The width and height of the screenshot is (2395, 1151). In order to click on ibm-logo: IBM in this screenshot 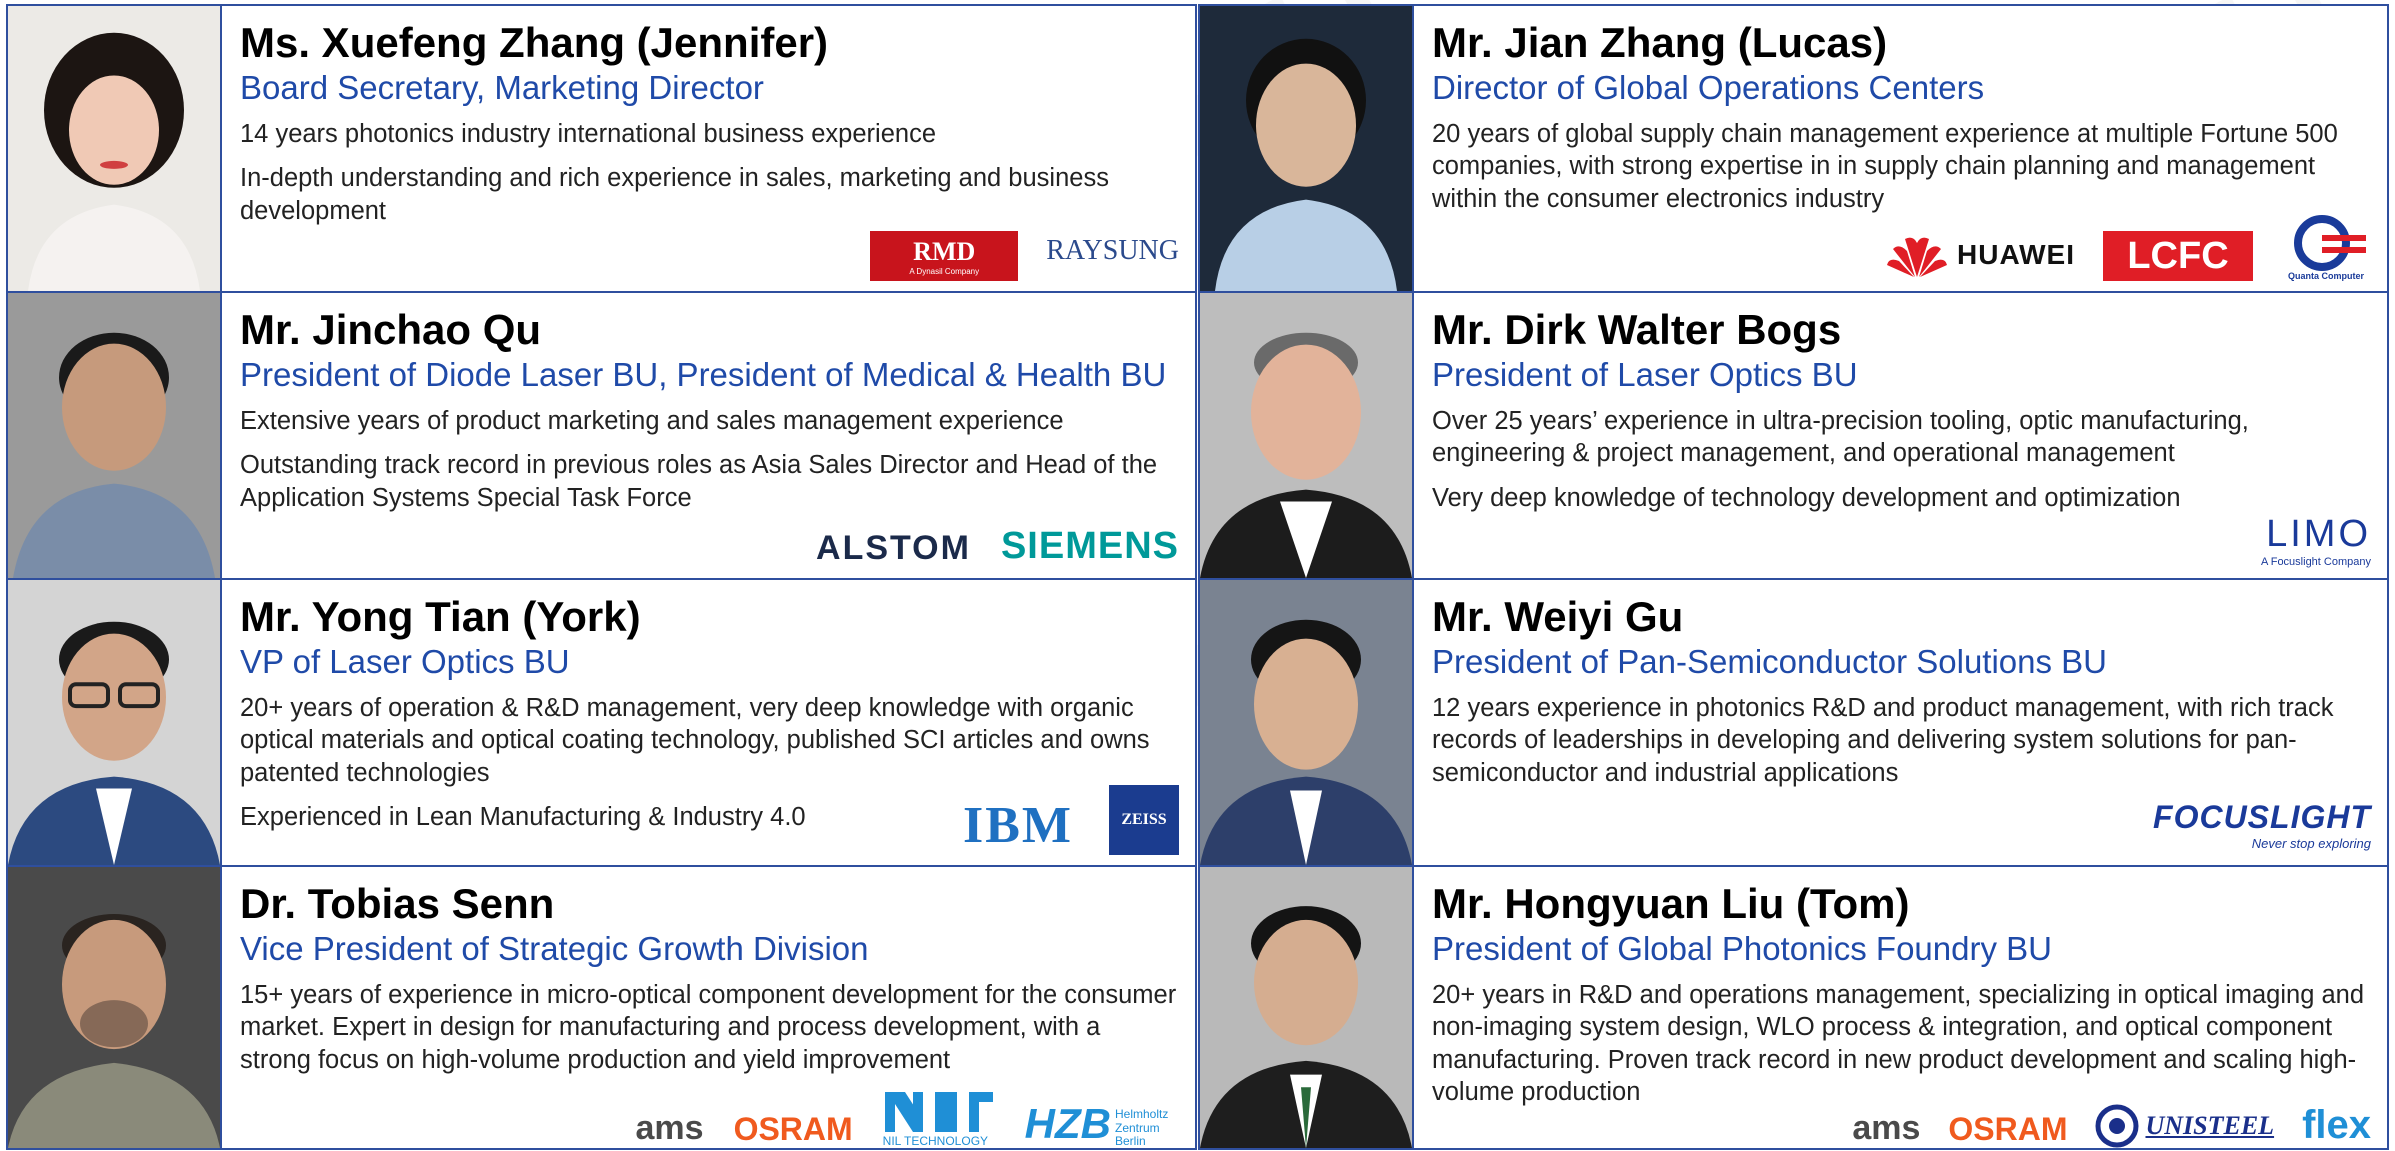, I will do `click(1018, 825)`.